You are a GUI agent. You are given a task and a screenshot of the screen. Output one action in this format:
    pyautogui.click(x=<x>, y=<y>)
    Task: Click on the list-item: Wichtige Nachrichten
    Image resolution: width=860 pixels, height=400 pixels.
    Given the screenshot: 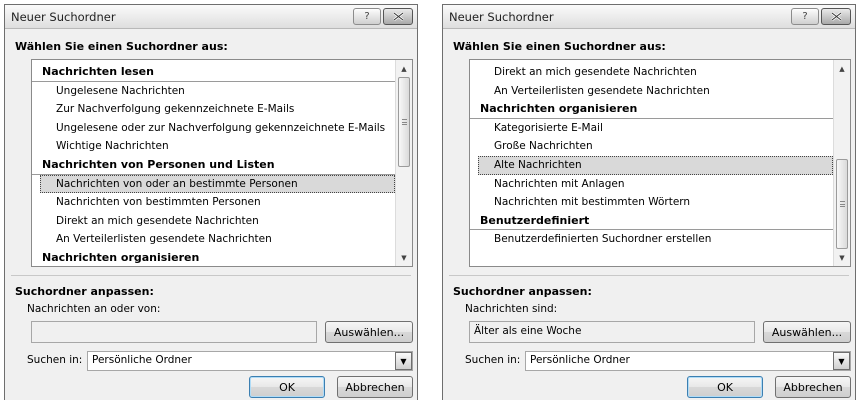 What is the action you would take?
    pyautogui.click(x=213, y=146)
    